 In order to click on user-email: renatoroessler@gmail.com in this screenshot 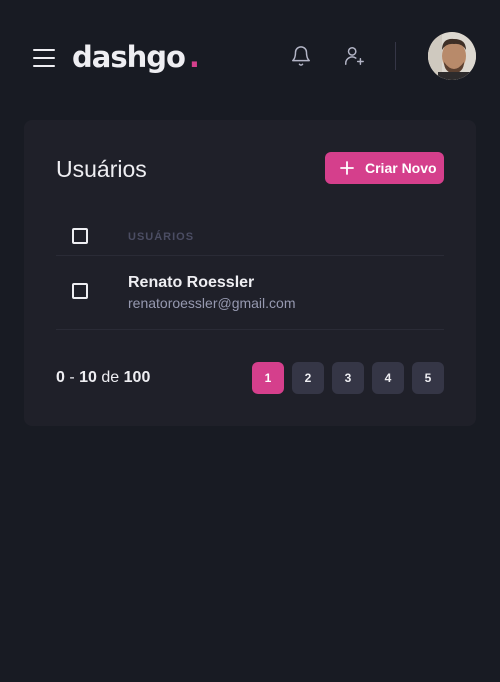, I will do `click(212, 303)`.